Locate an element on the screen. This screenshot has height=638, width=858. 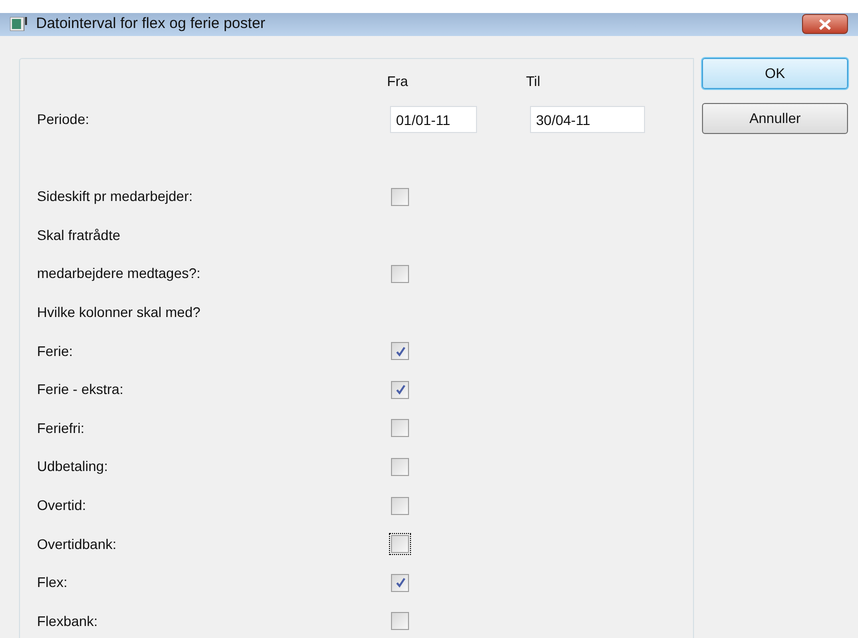
option-label: medarbejdere medtages?: is located at coordinates (119, 274).